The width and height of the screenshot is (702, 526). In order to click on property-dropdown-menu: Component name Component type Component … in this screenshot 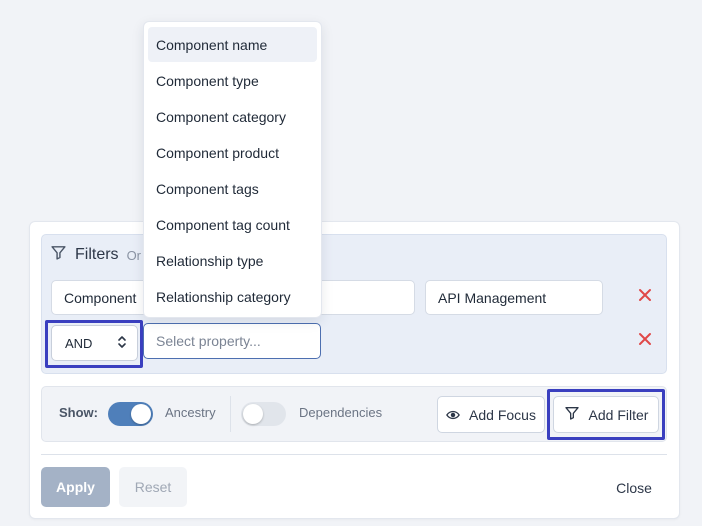, I will do `click(232, 169)`.